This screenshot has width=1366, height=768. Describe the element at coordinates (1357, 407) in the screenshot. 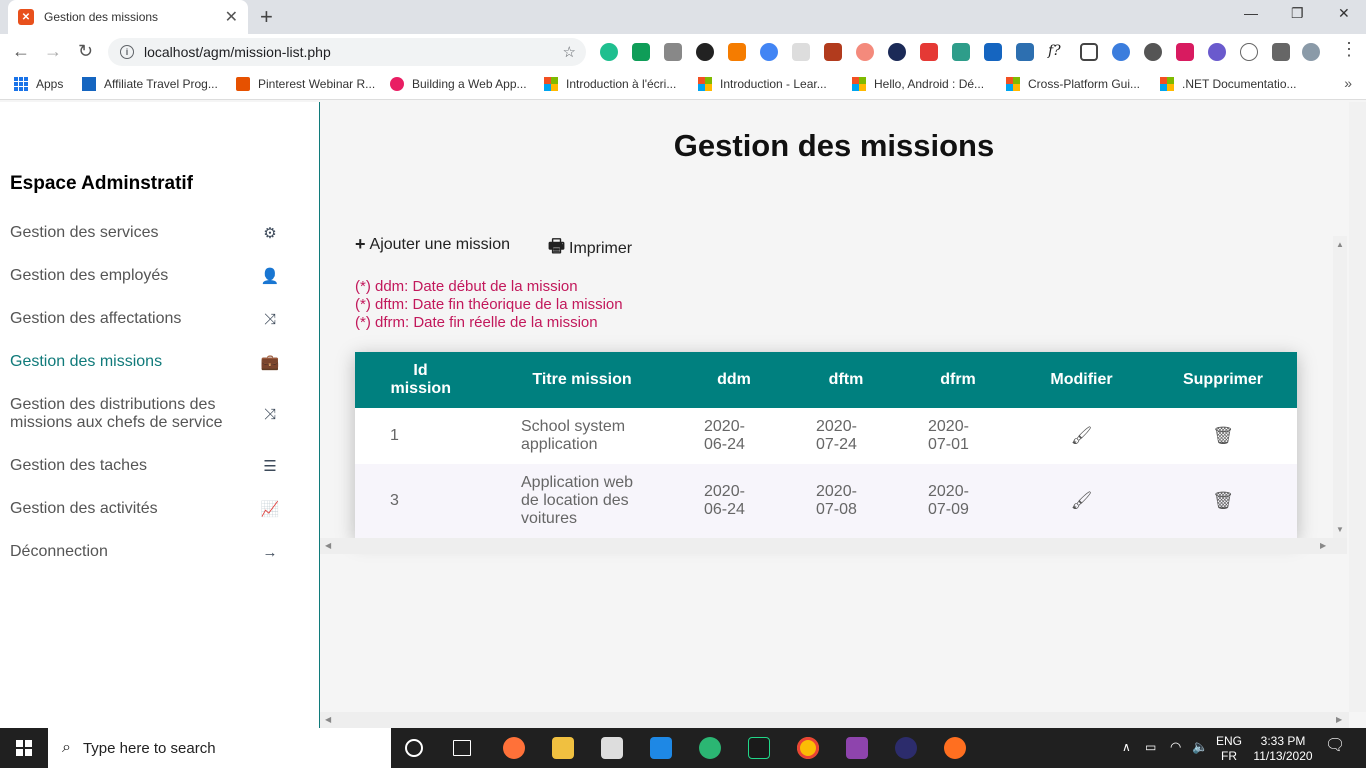

I see `page-vertical-scrollbar` at that location.